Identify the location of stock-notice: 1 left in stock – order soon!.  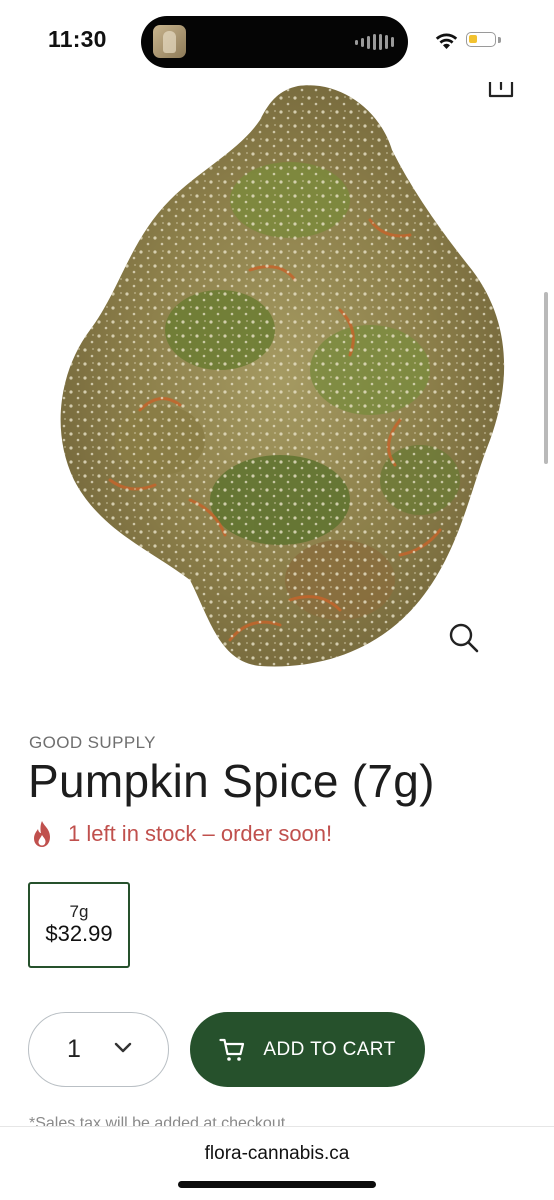
(181, 834).